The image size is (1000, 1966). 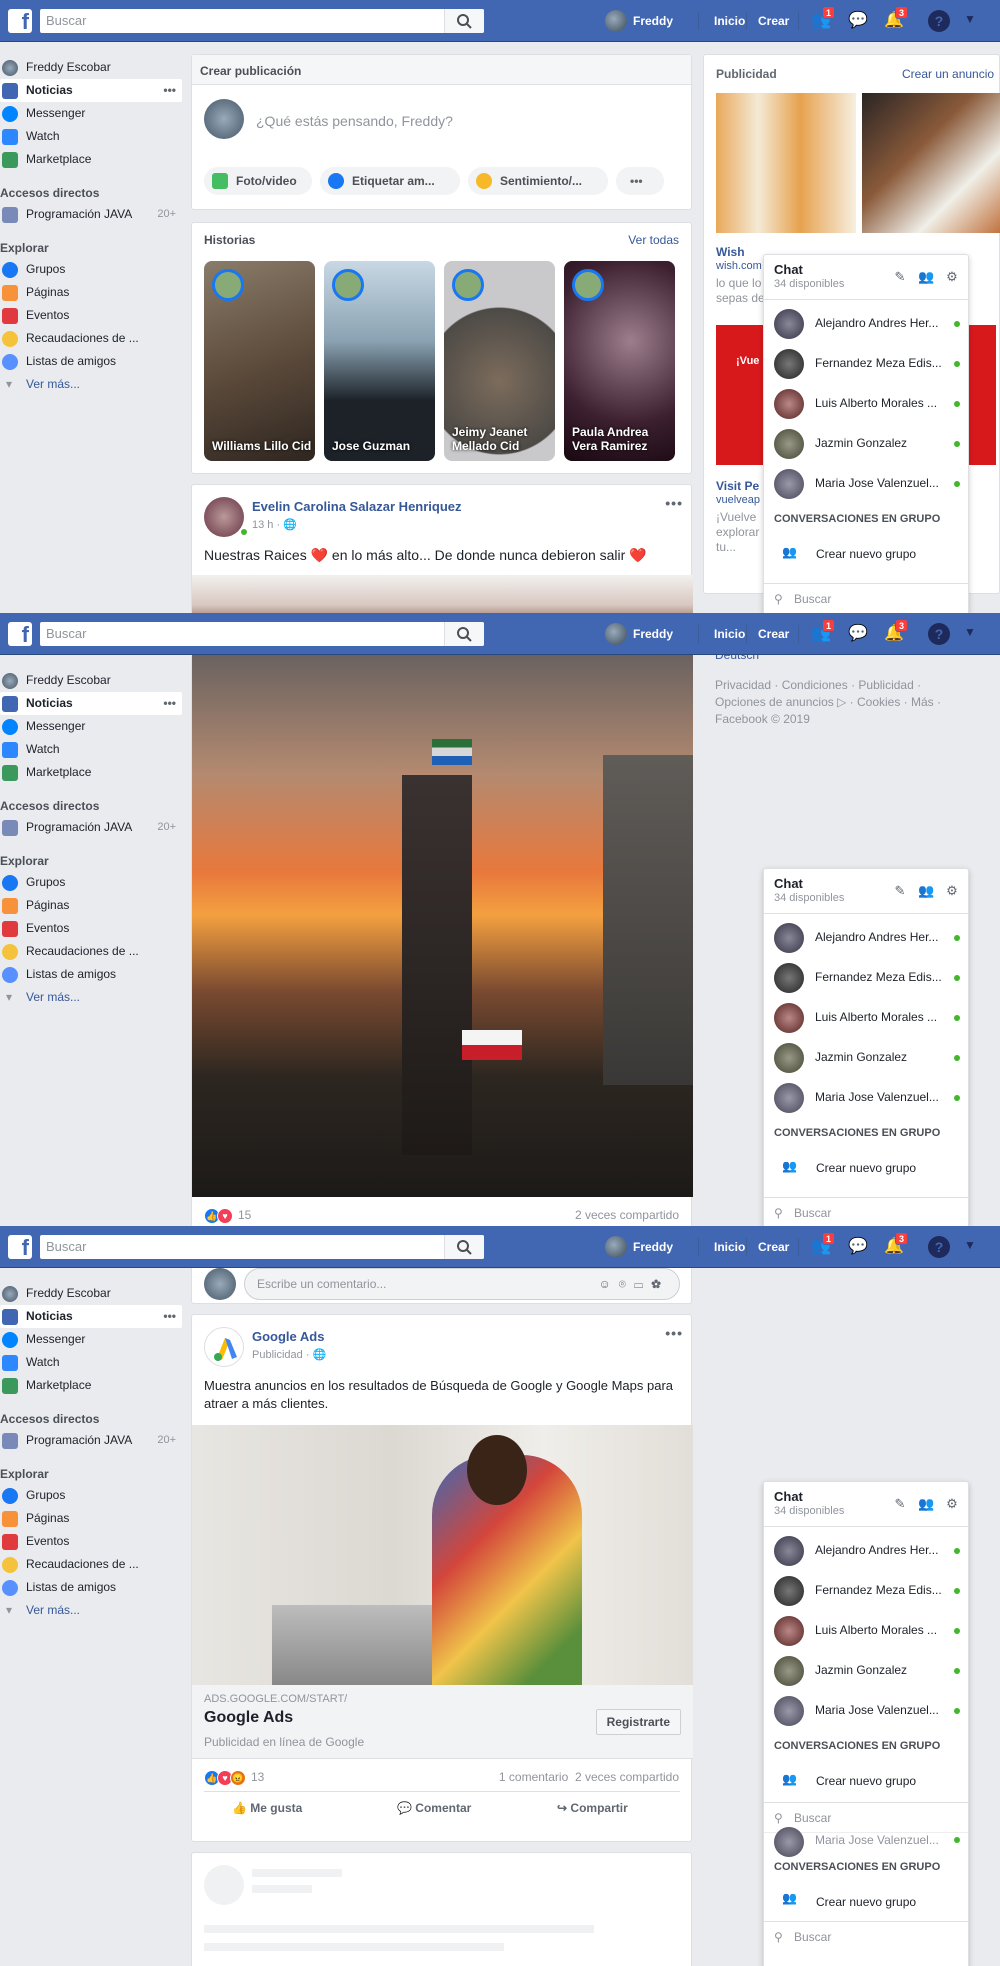 I want to click on sidebar-item-messenger: Messenger, so click(x=91, y=726).